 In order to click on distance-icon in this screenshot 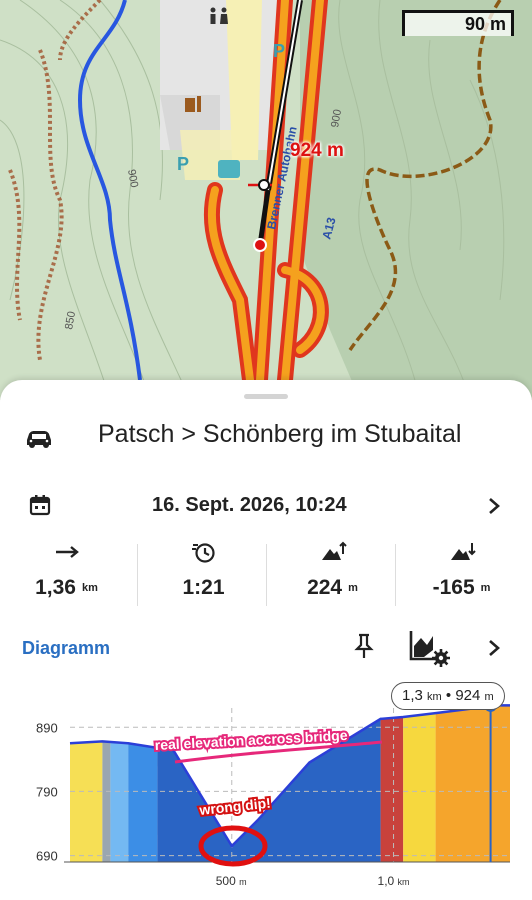, I will do `click(67, 552)`.